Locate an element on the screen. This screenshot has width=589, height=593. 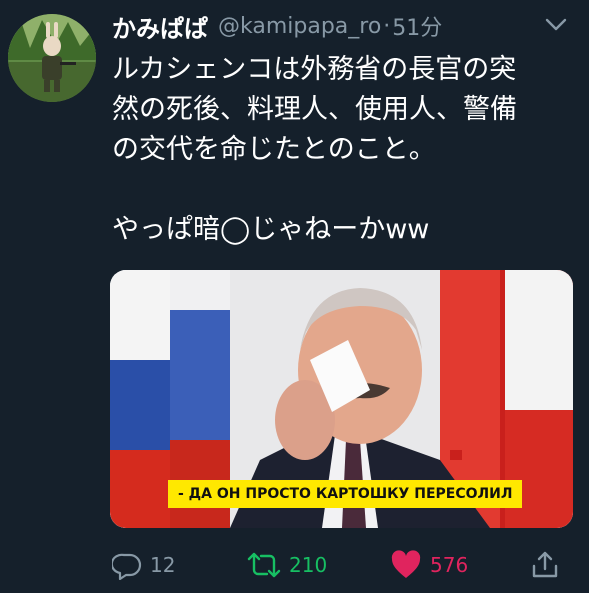
media-caption: - ДА ОН ПРОСТО КАРТОШКУ ПЕРЕСОЛИЛ is located at coordinates (345, 494).